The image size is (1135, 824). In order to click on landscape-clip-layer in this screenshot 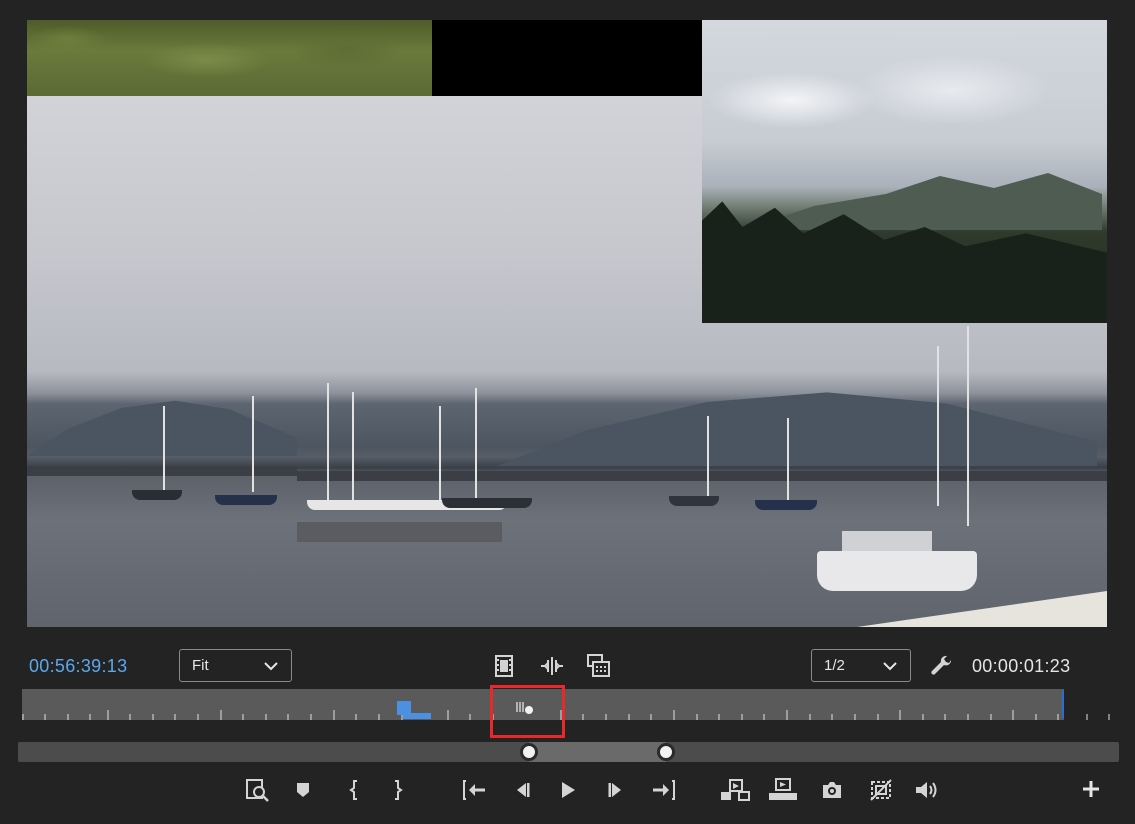, I will do `click(904, 171)`.